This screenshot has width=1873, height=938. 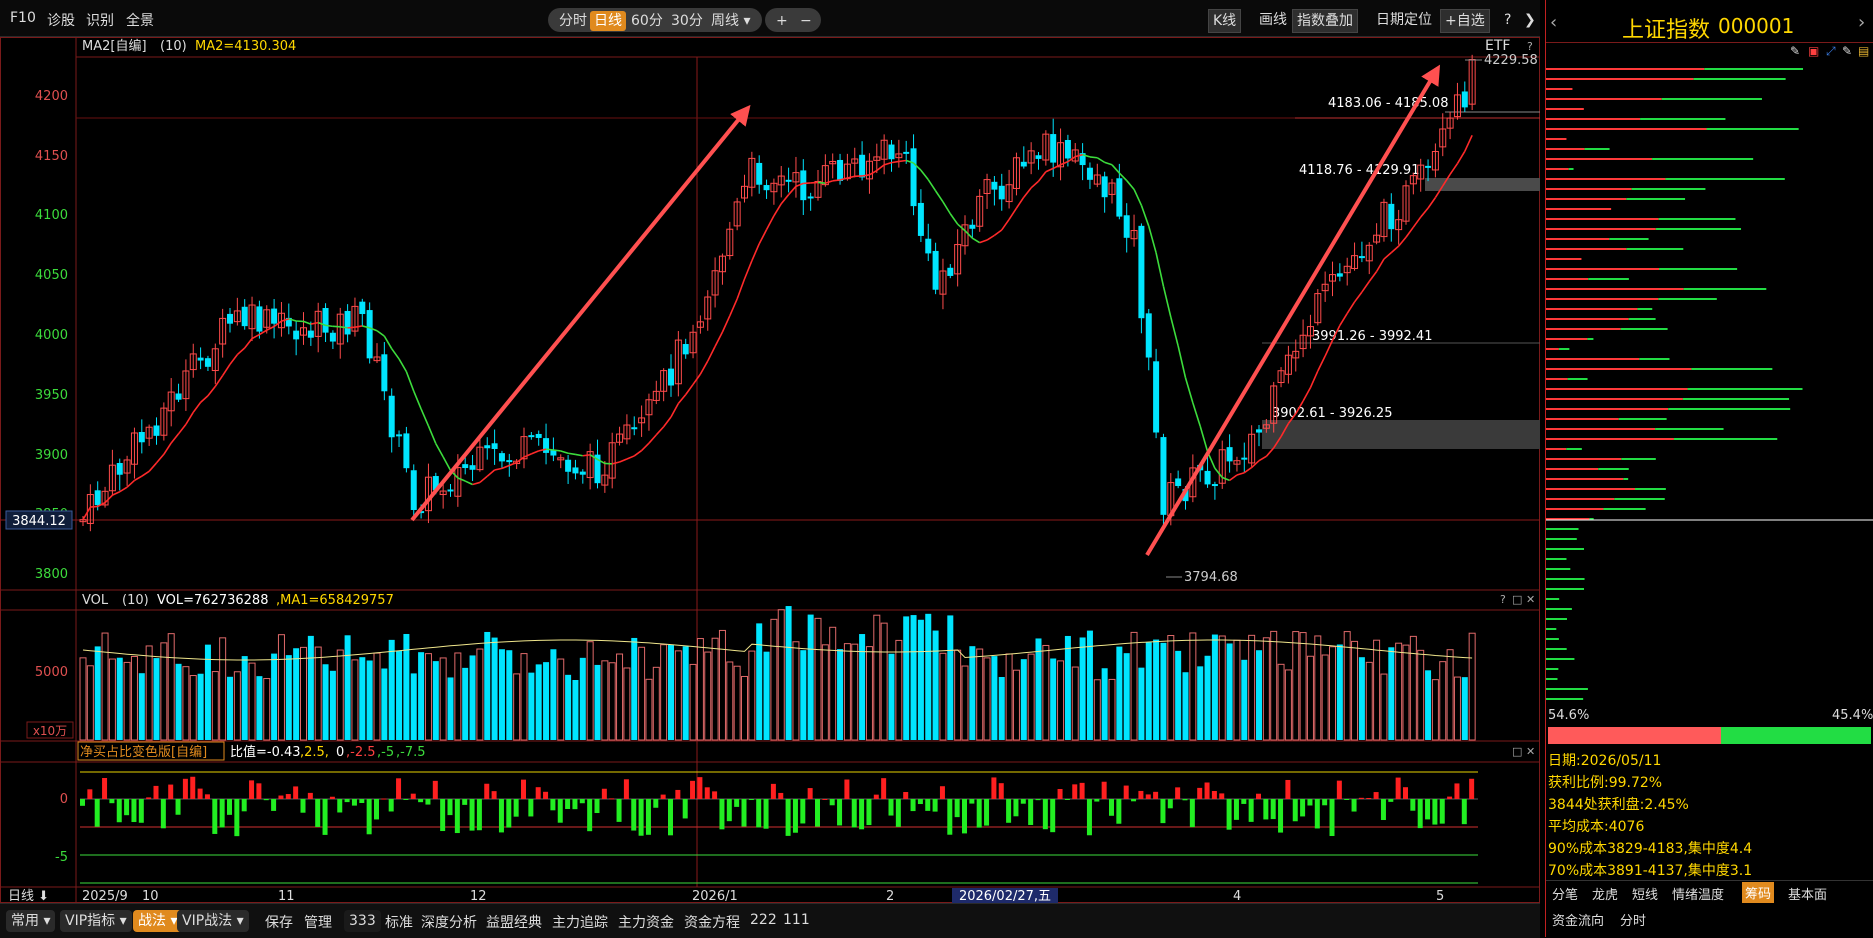 I want to click on draw-line-button: 画线, so click(x=1273, y=20).